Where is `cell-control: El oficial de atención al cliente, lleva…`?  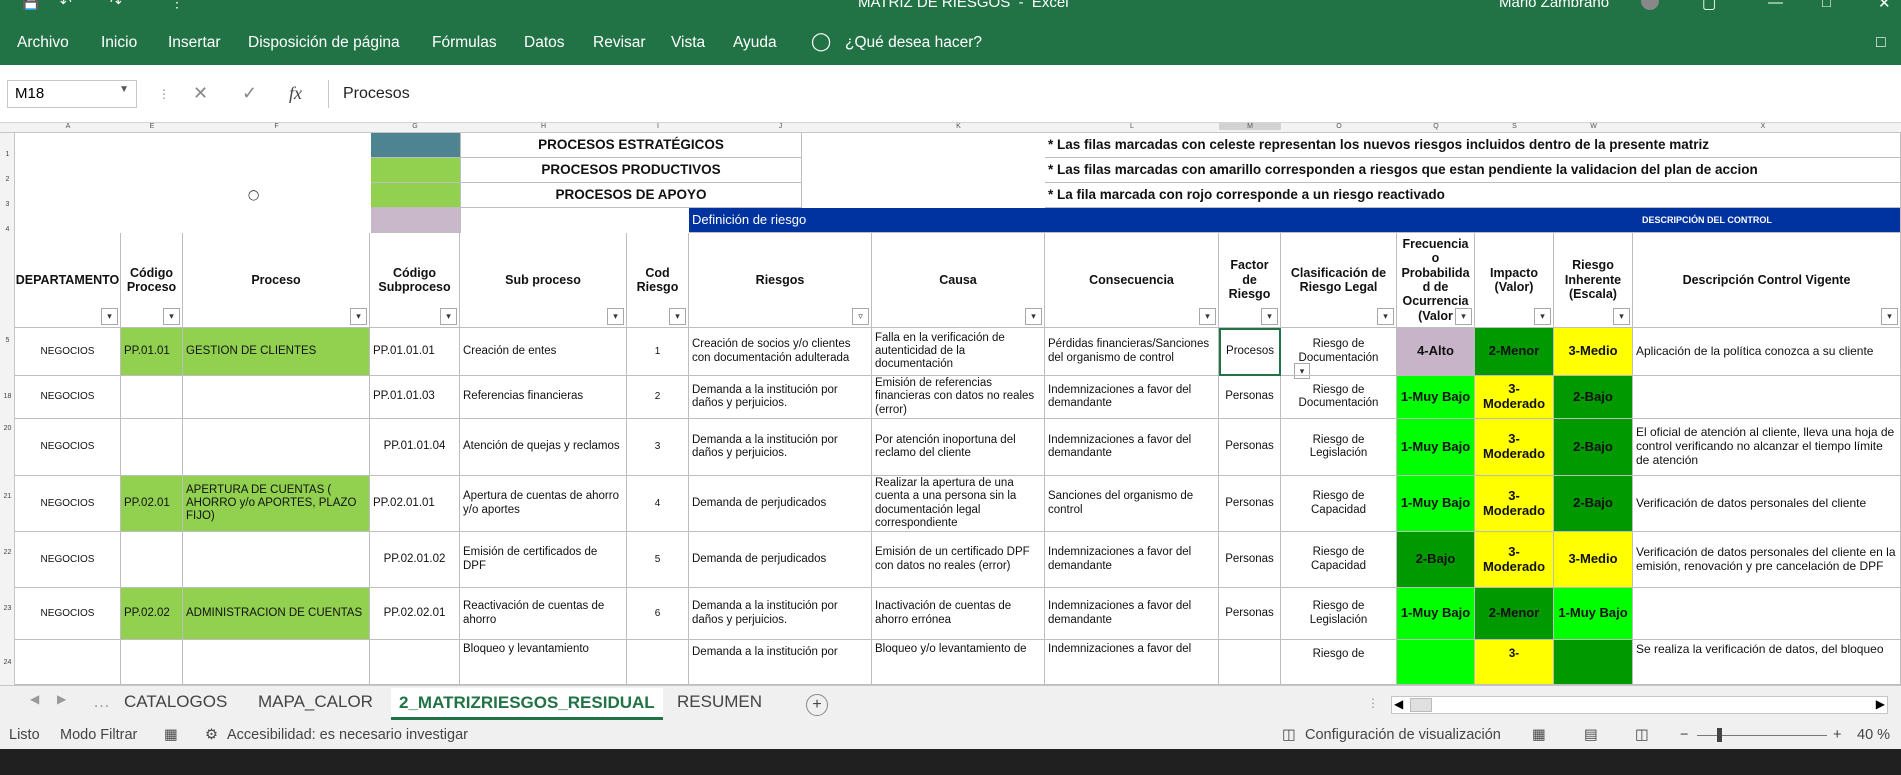 cell-control: El oficial de atención al cliente, lleva… is located at coordinates (1767, 447).